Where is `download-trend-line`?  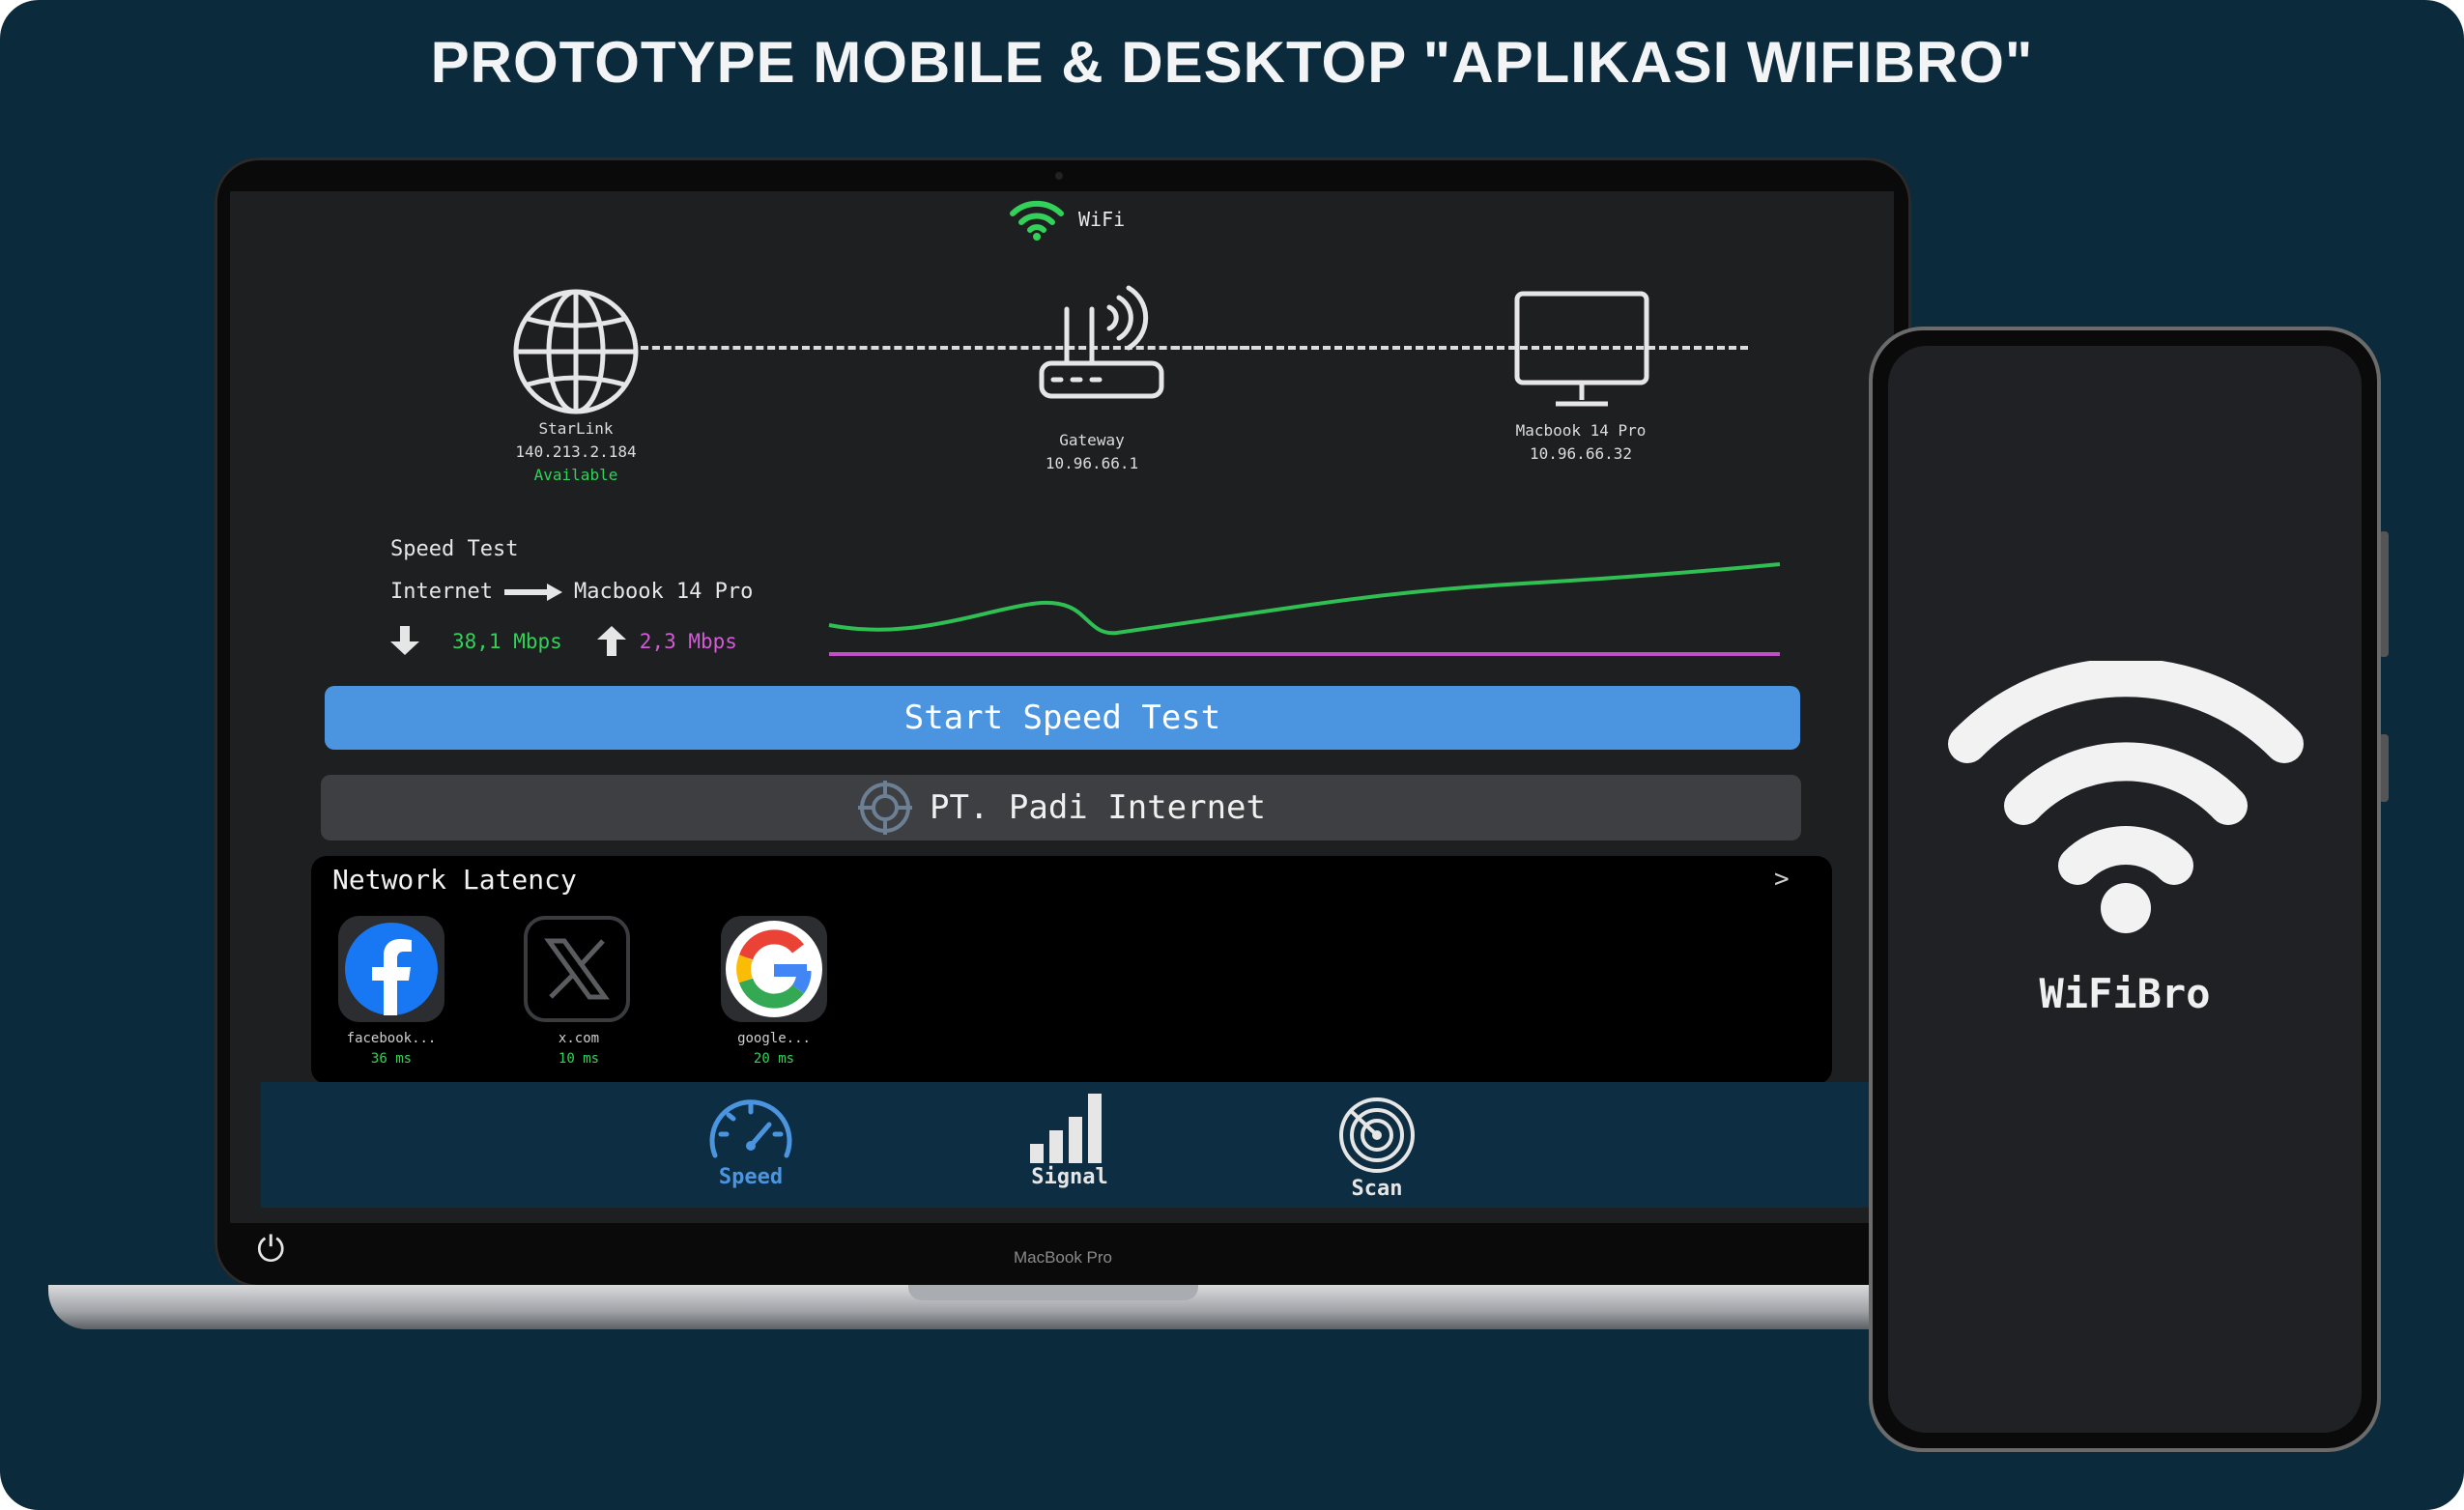
download-trend-line is located at coordinates (1304, 599).